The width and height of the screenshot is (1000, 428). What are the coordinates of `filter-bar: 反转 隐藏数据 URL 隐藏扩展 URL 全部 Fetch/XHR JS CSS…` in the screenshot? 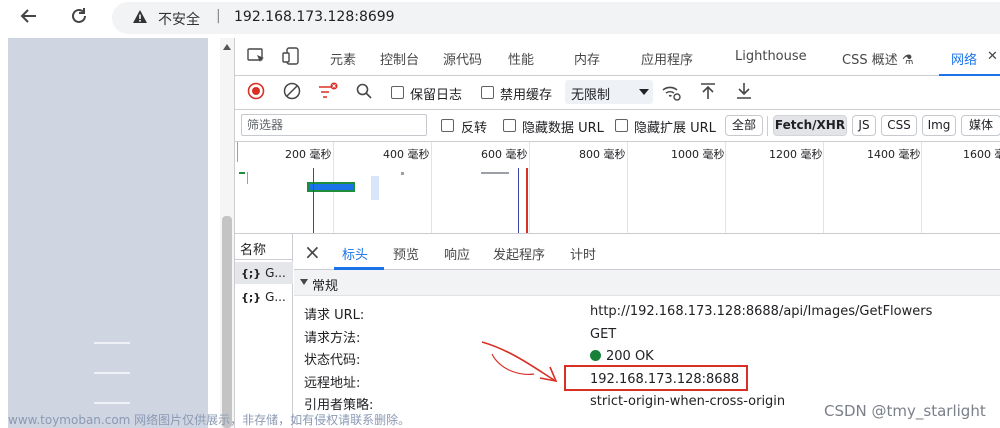 It's located at (617, 126).